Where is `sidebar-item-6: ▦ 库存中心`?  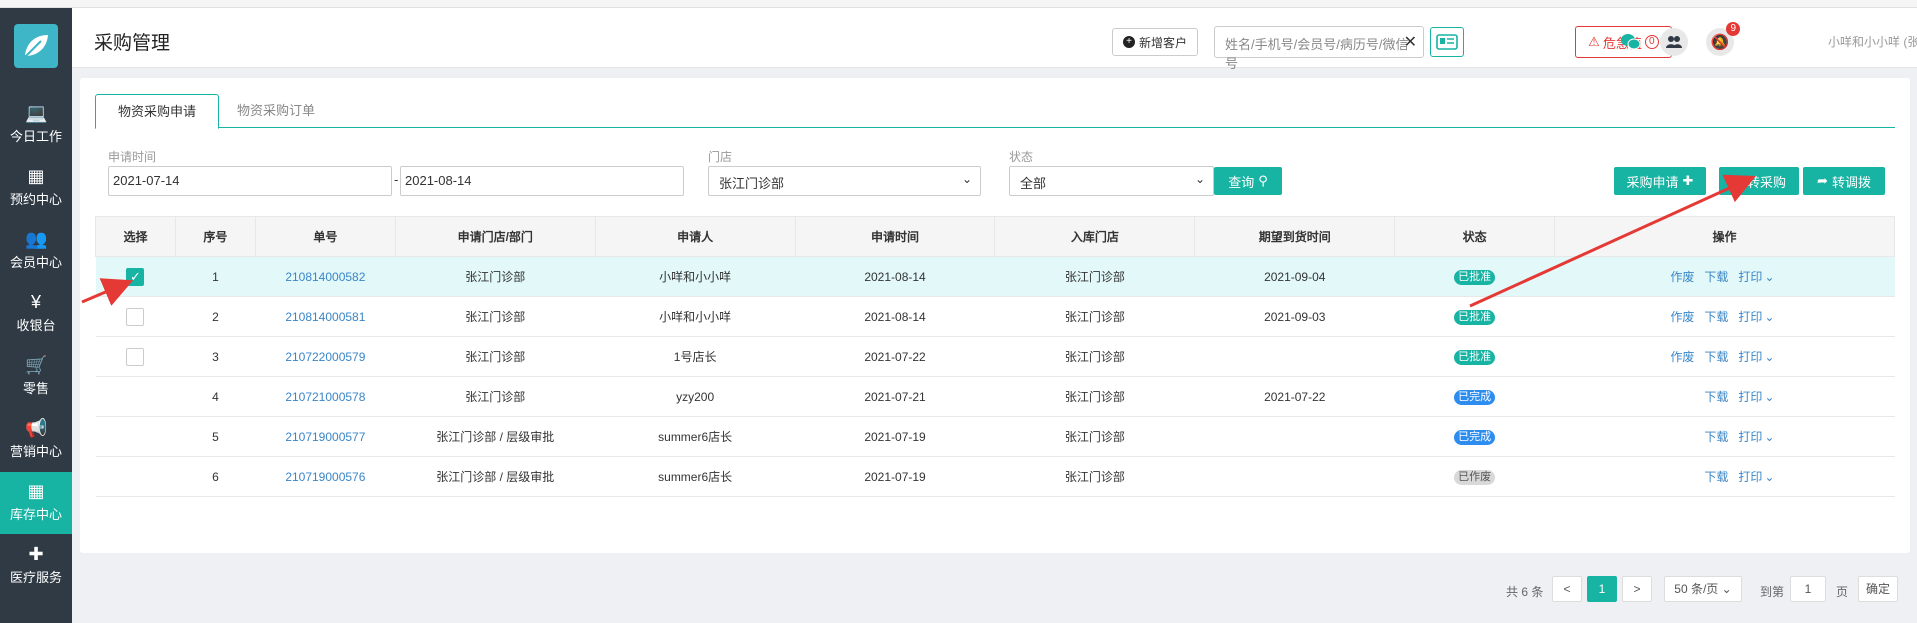 sidebar-item-6: ▦ 库存中心 is located at coordinates (36, 503).